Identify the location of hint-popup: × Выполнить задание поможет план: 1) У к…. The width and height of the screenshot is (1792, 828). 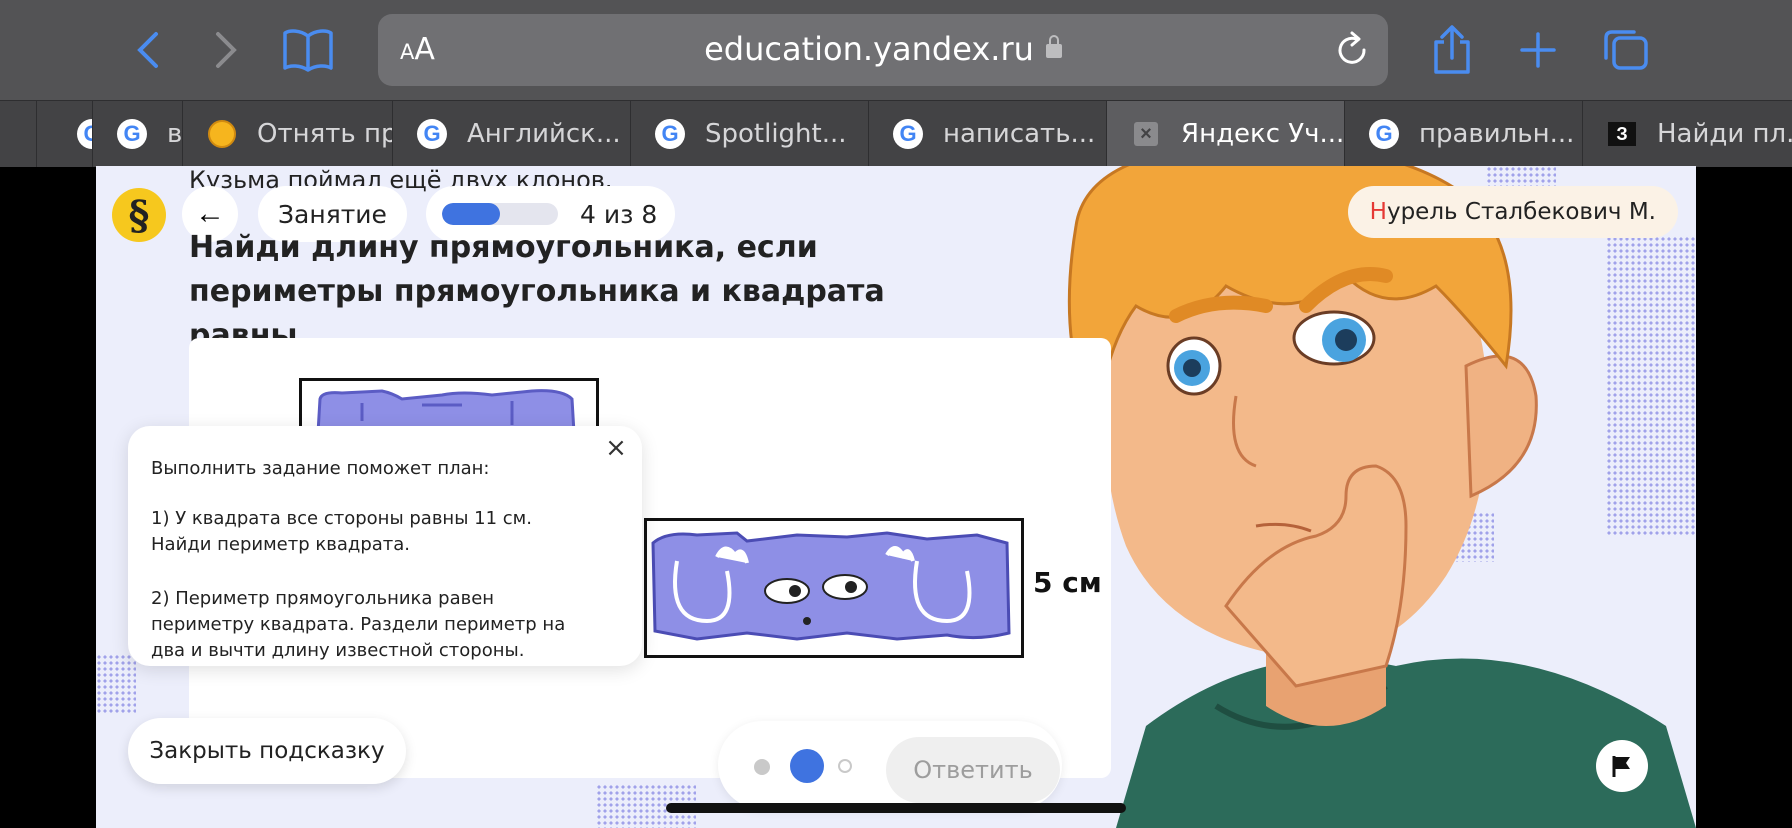
(385, 546).